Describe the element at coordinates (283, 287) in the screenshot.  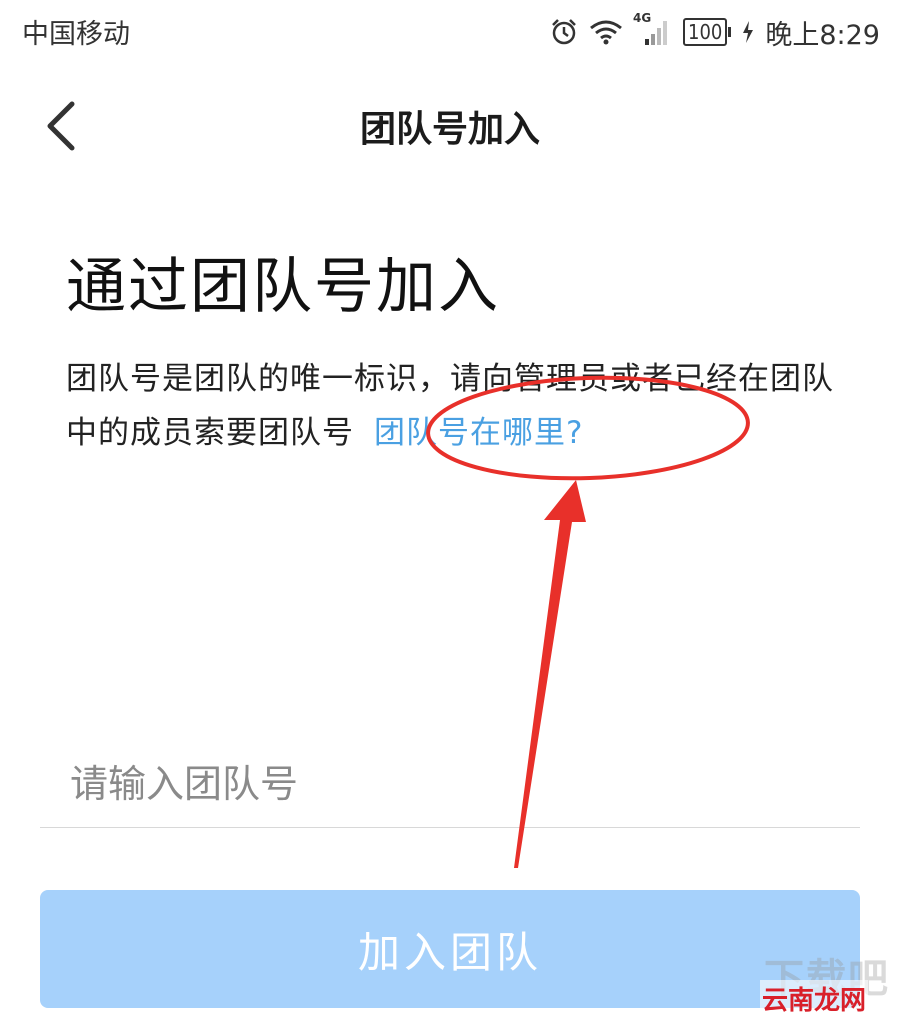
I see `section-heading: 通过团队号加入` at that location.